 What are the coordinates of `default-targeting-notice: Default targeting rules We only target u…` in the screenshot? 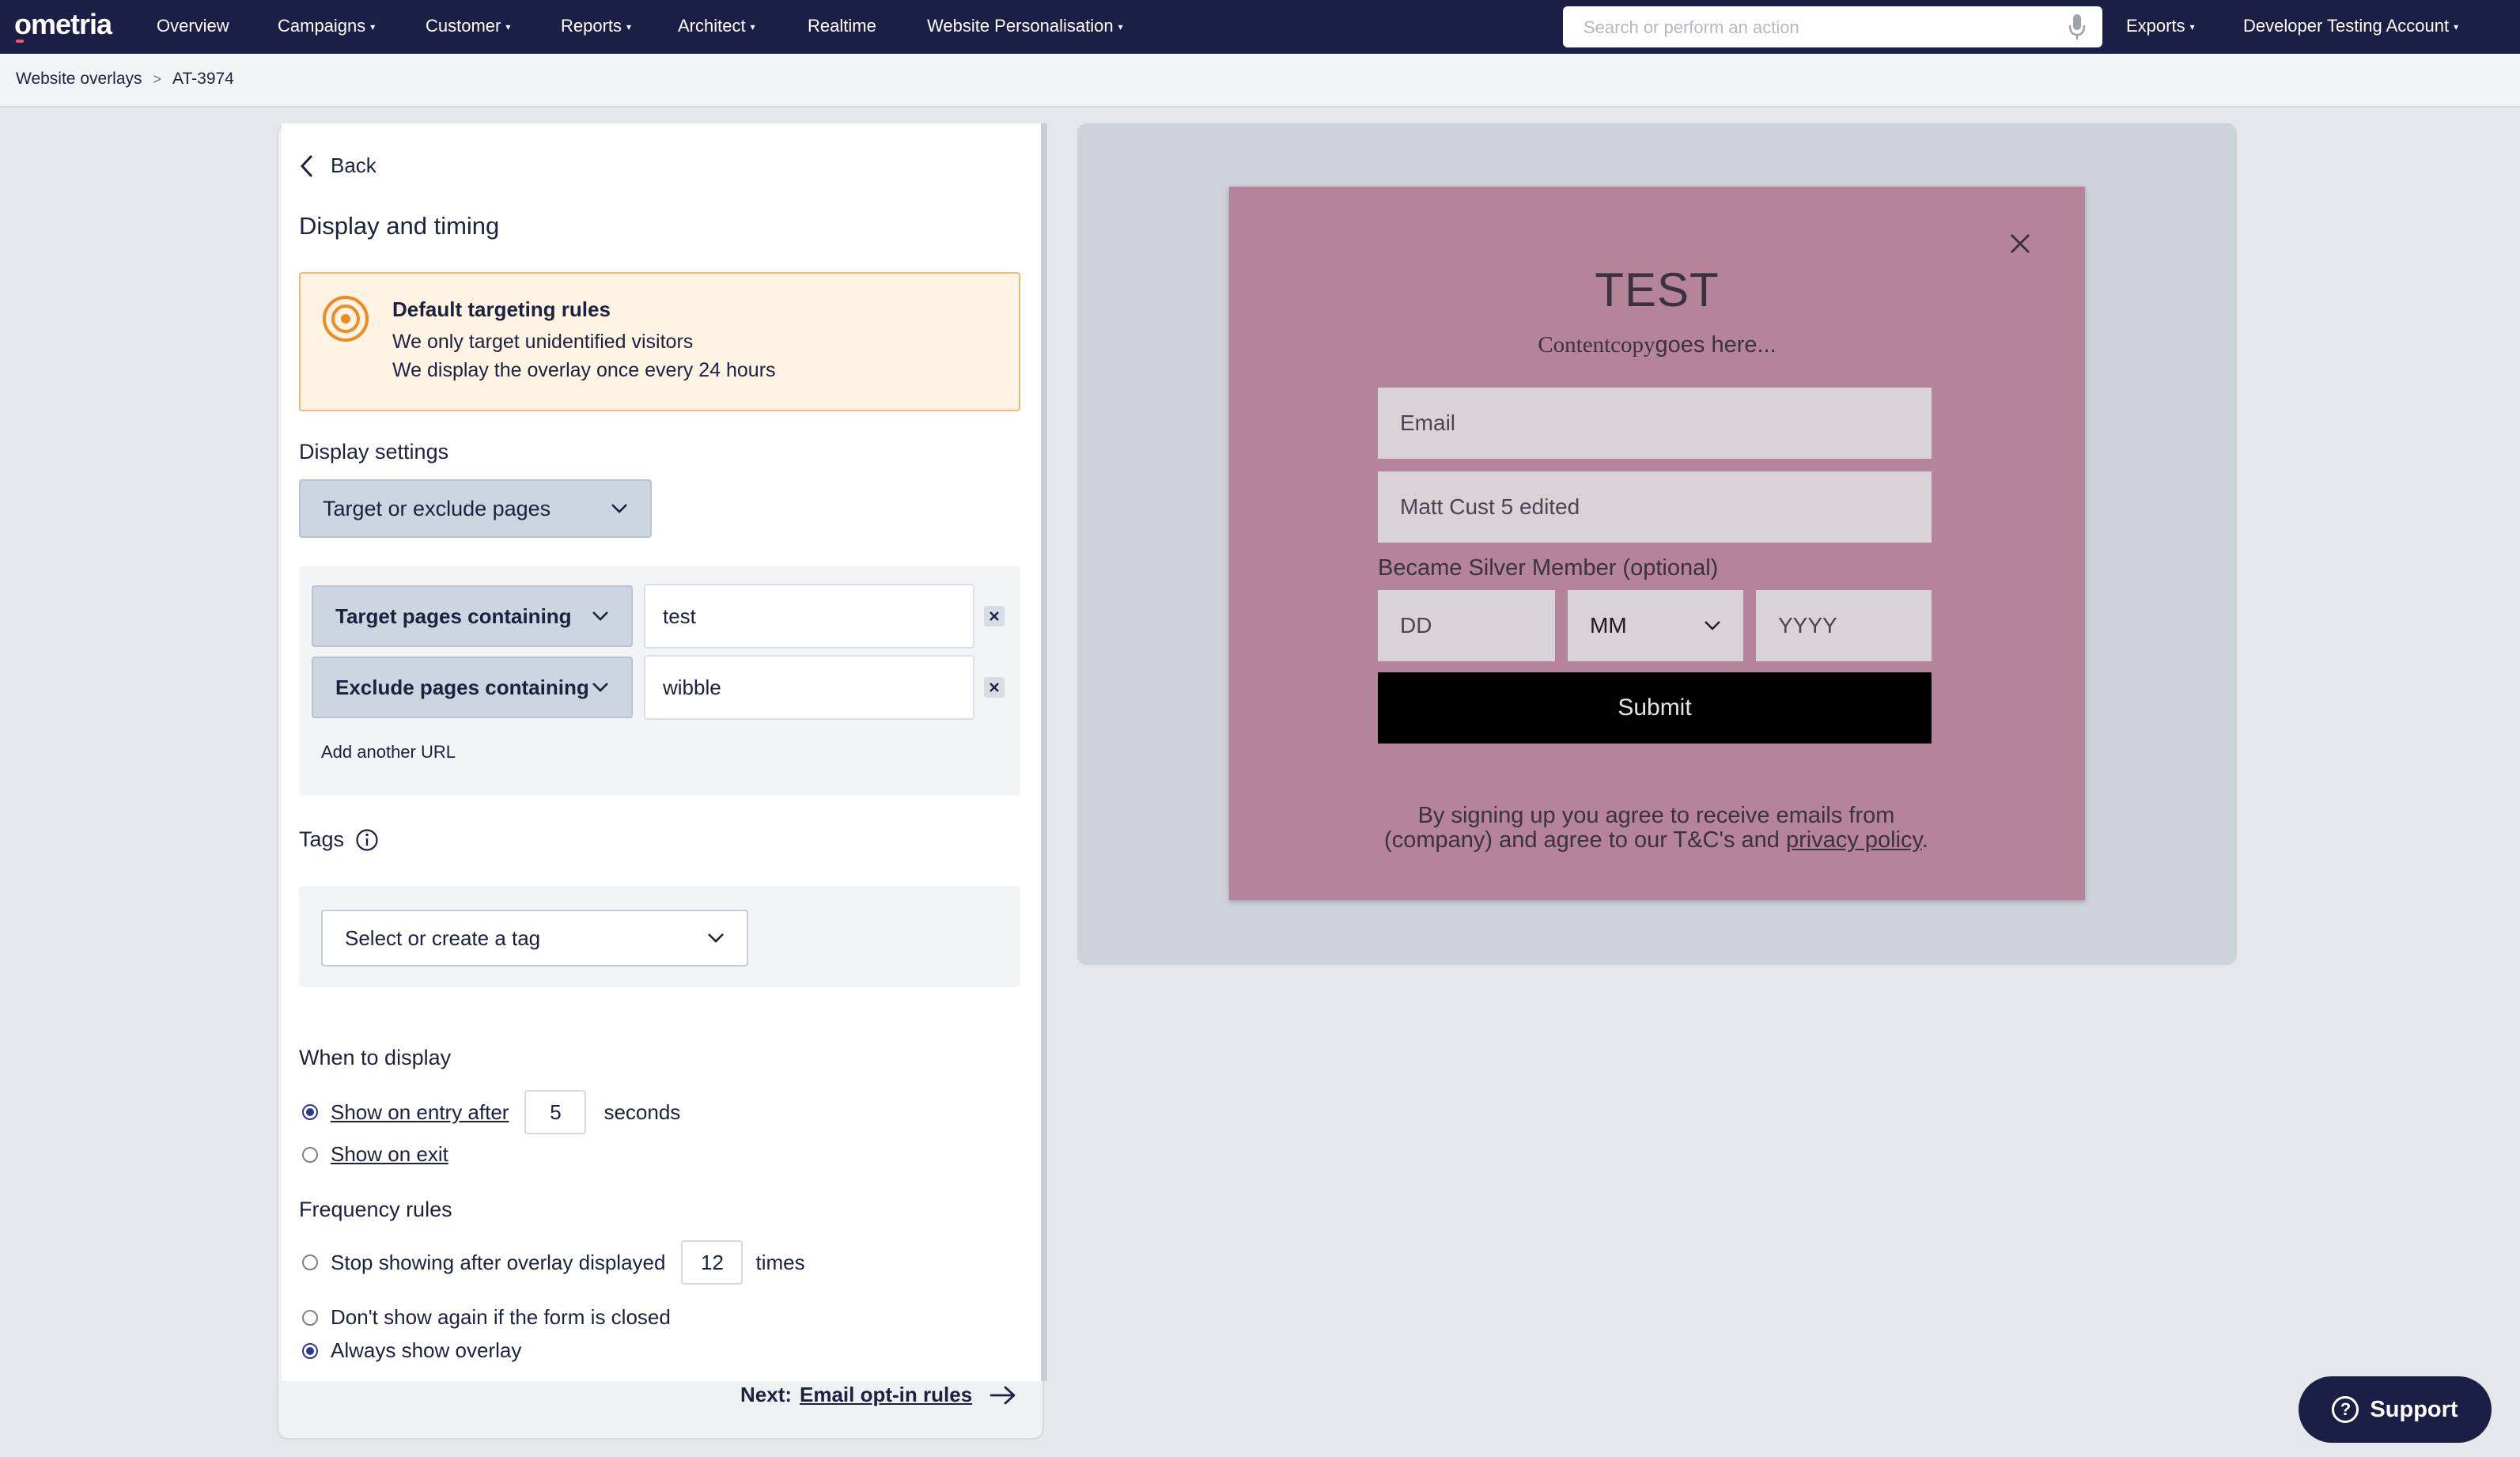 It's located at (659, 342).